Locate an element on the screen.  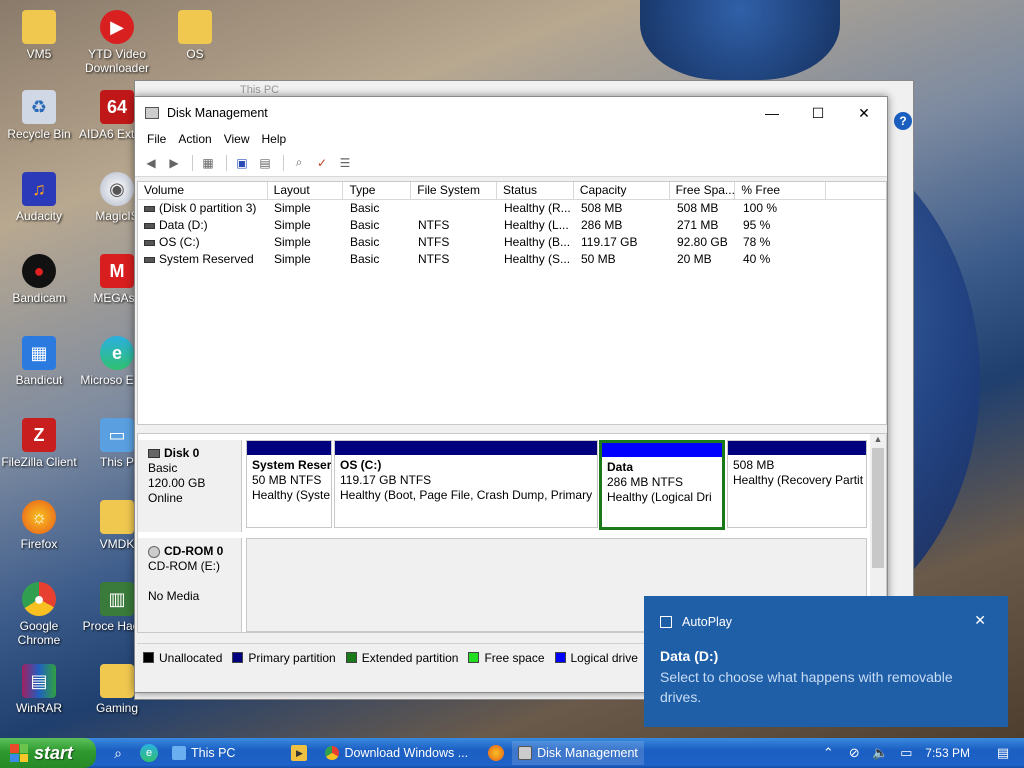
back-arrow-icon: ◀ is located at coordinates (151, 163).